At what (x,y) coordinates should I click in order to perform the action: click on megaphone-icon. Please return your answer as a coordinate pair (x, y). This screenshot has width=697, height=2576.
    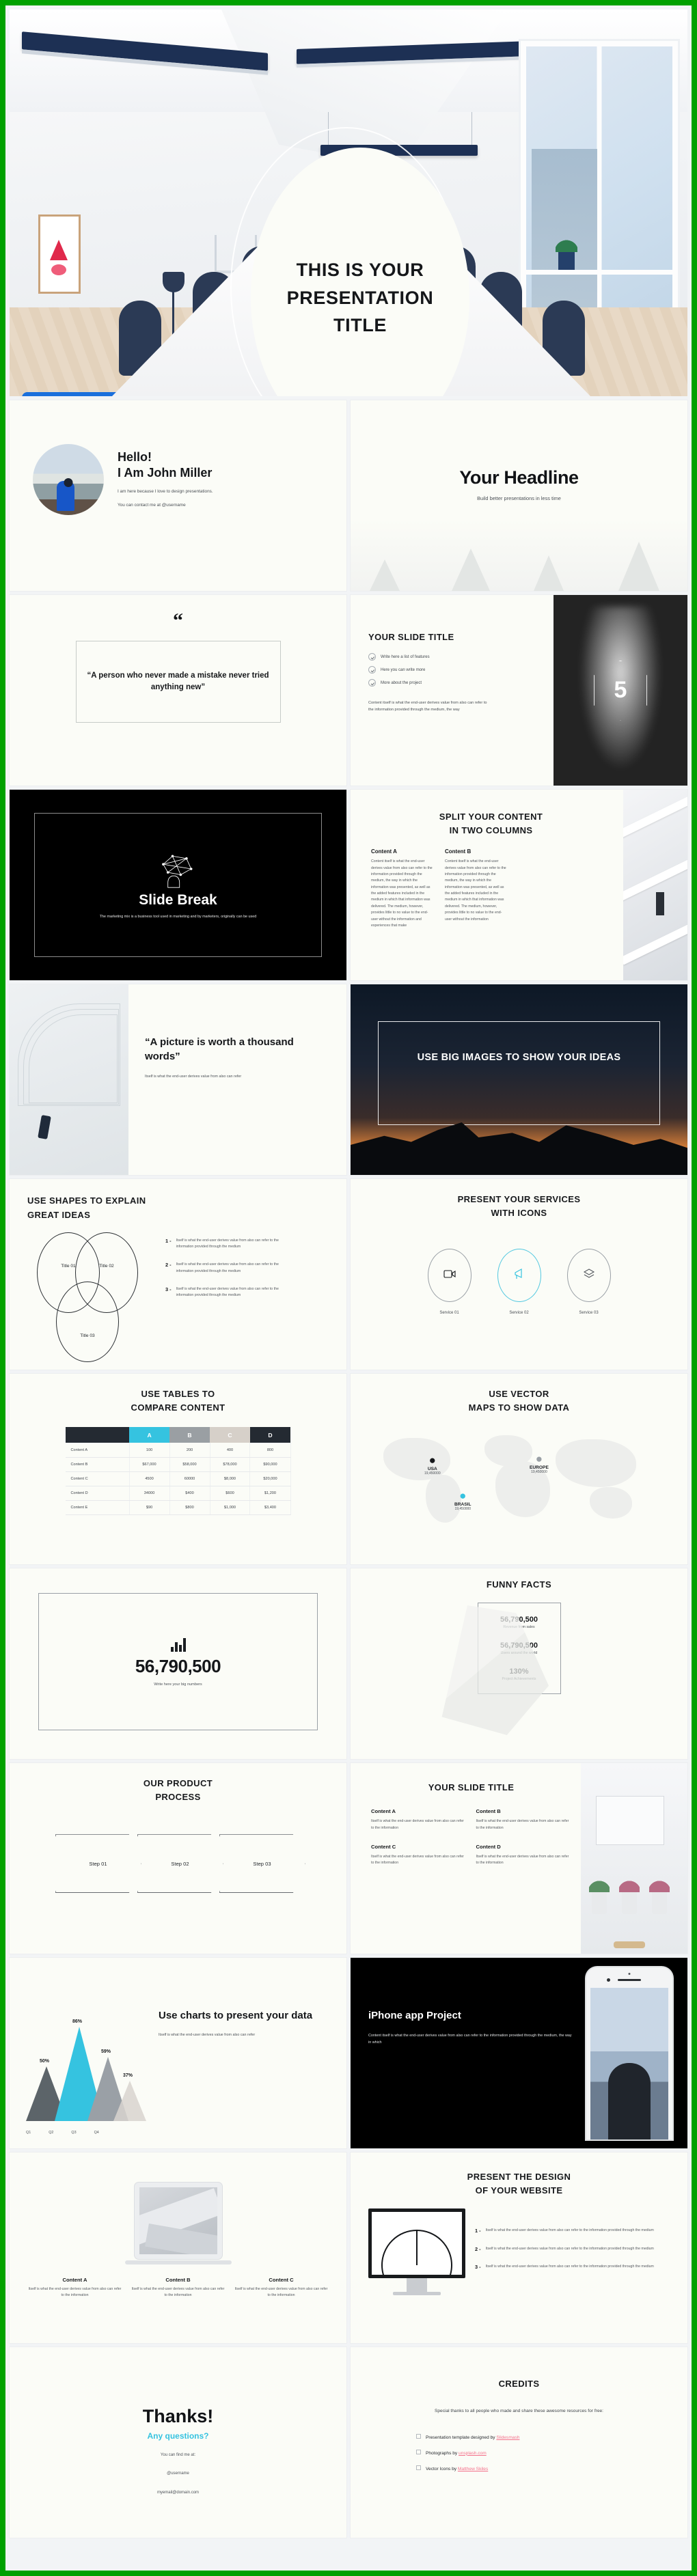
    Looking at the image, I should click on (519, 1276).